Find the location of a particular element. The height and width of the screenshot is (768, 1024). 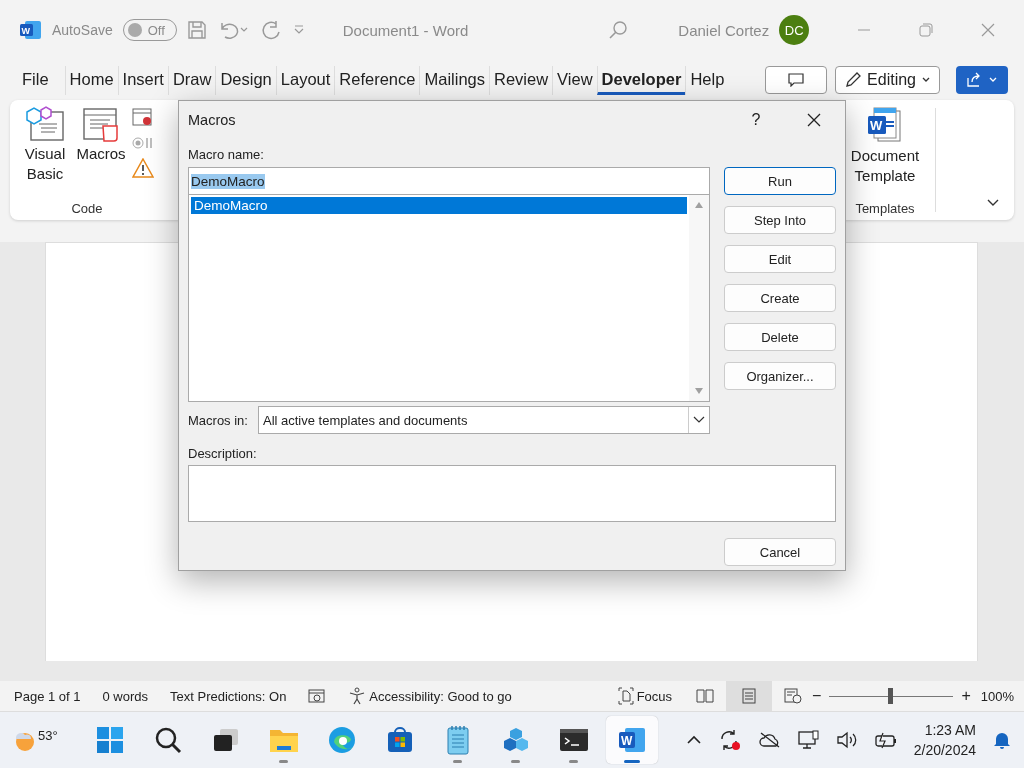

ribbon-tab: Draw is located at coordinates (191, 80).